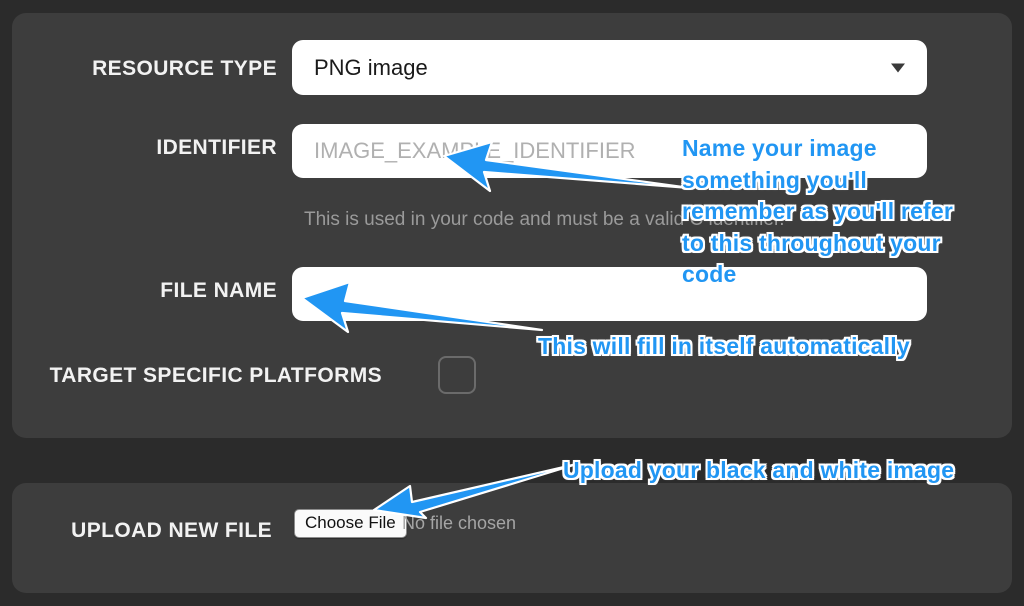 This screenshot has height=606, width=1024. What do you see at coordinates (609, 67) in the screenshot?
I see `resource-type-select: PNG image` at bounding box center [609, 67].